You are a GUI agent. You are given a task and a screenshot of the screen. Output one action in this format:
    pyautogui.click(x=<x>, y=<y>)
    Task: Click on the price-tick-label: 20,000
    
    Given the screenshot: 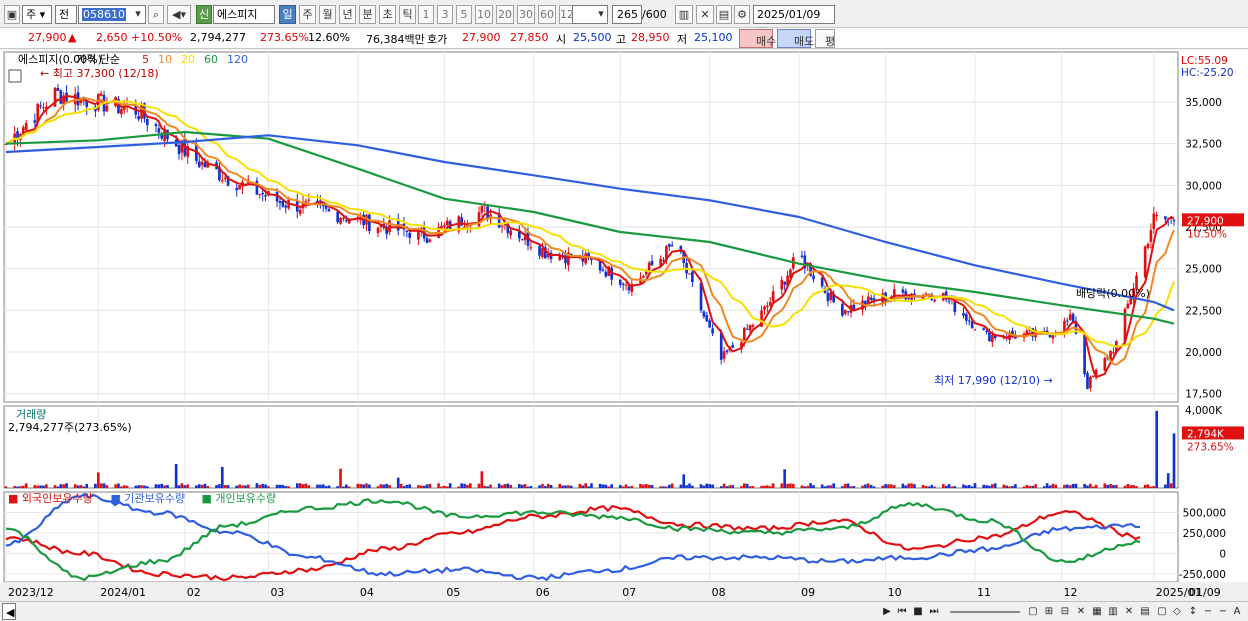 What is the action you would take?
    pyautogui.click(x=1203, y=353)
    